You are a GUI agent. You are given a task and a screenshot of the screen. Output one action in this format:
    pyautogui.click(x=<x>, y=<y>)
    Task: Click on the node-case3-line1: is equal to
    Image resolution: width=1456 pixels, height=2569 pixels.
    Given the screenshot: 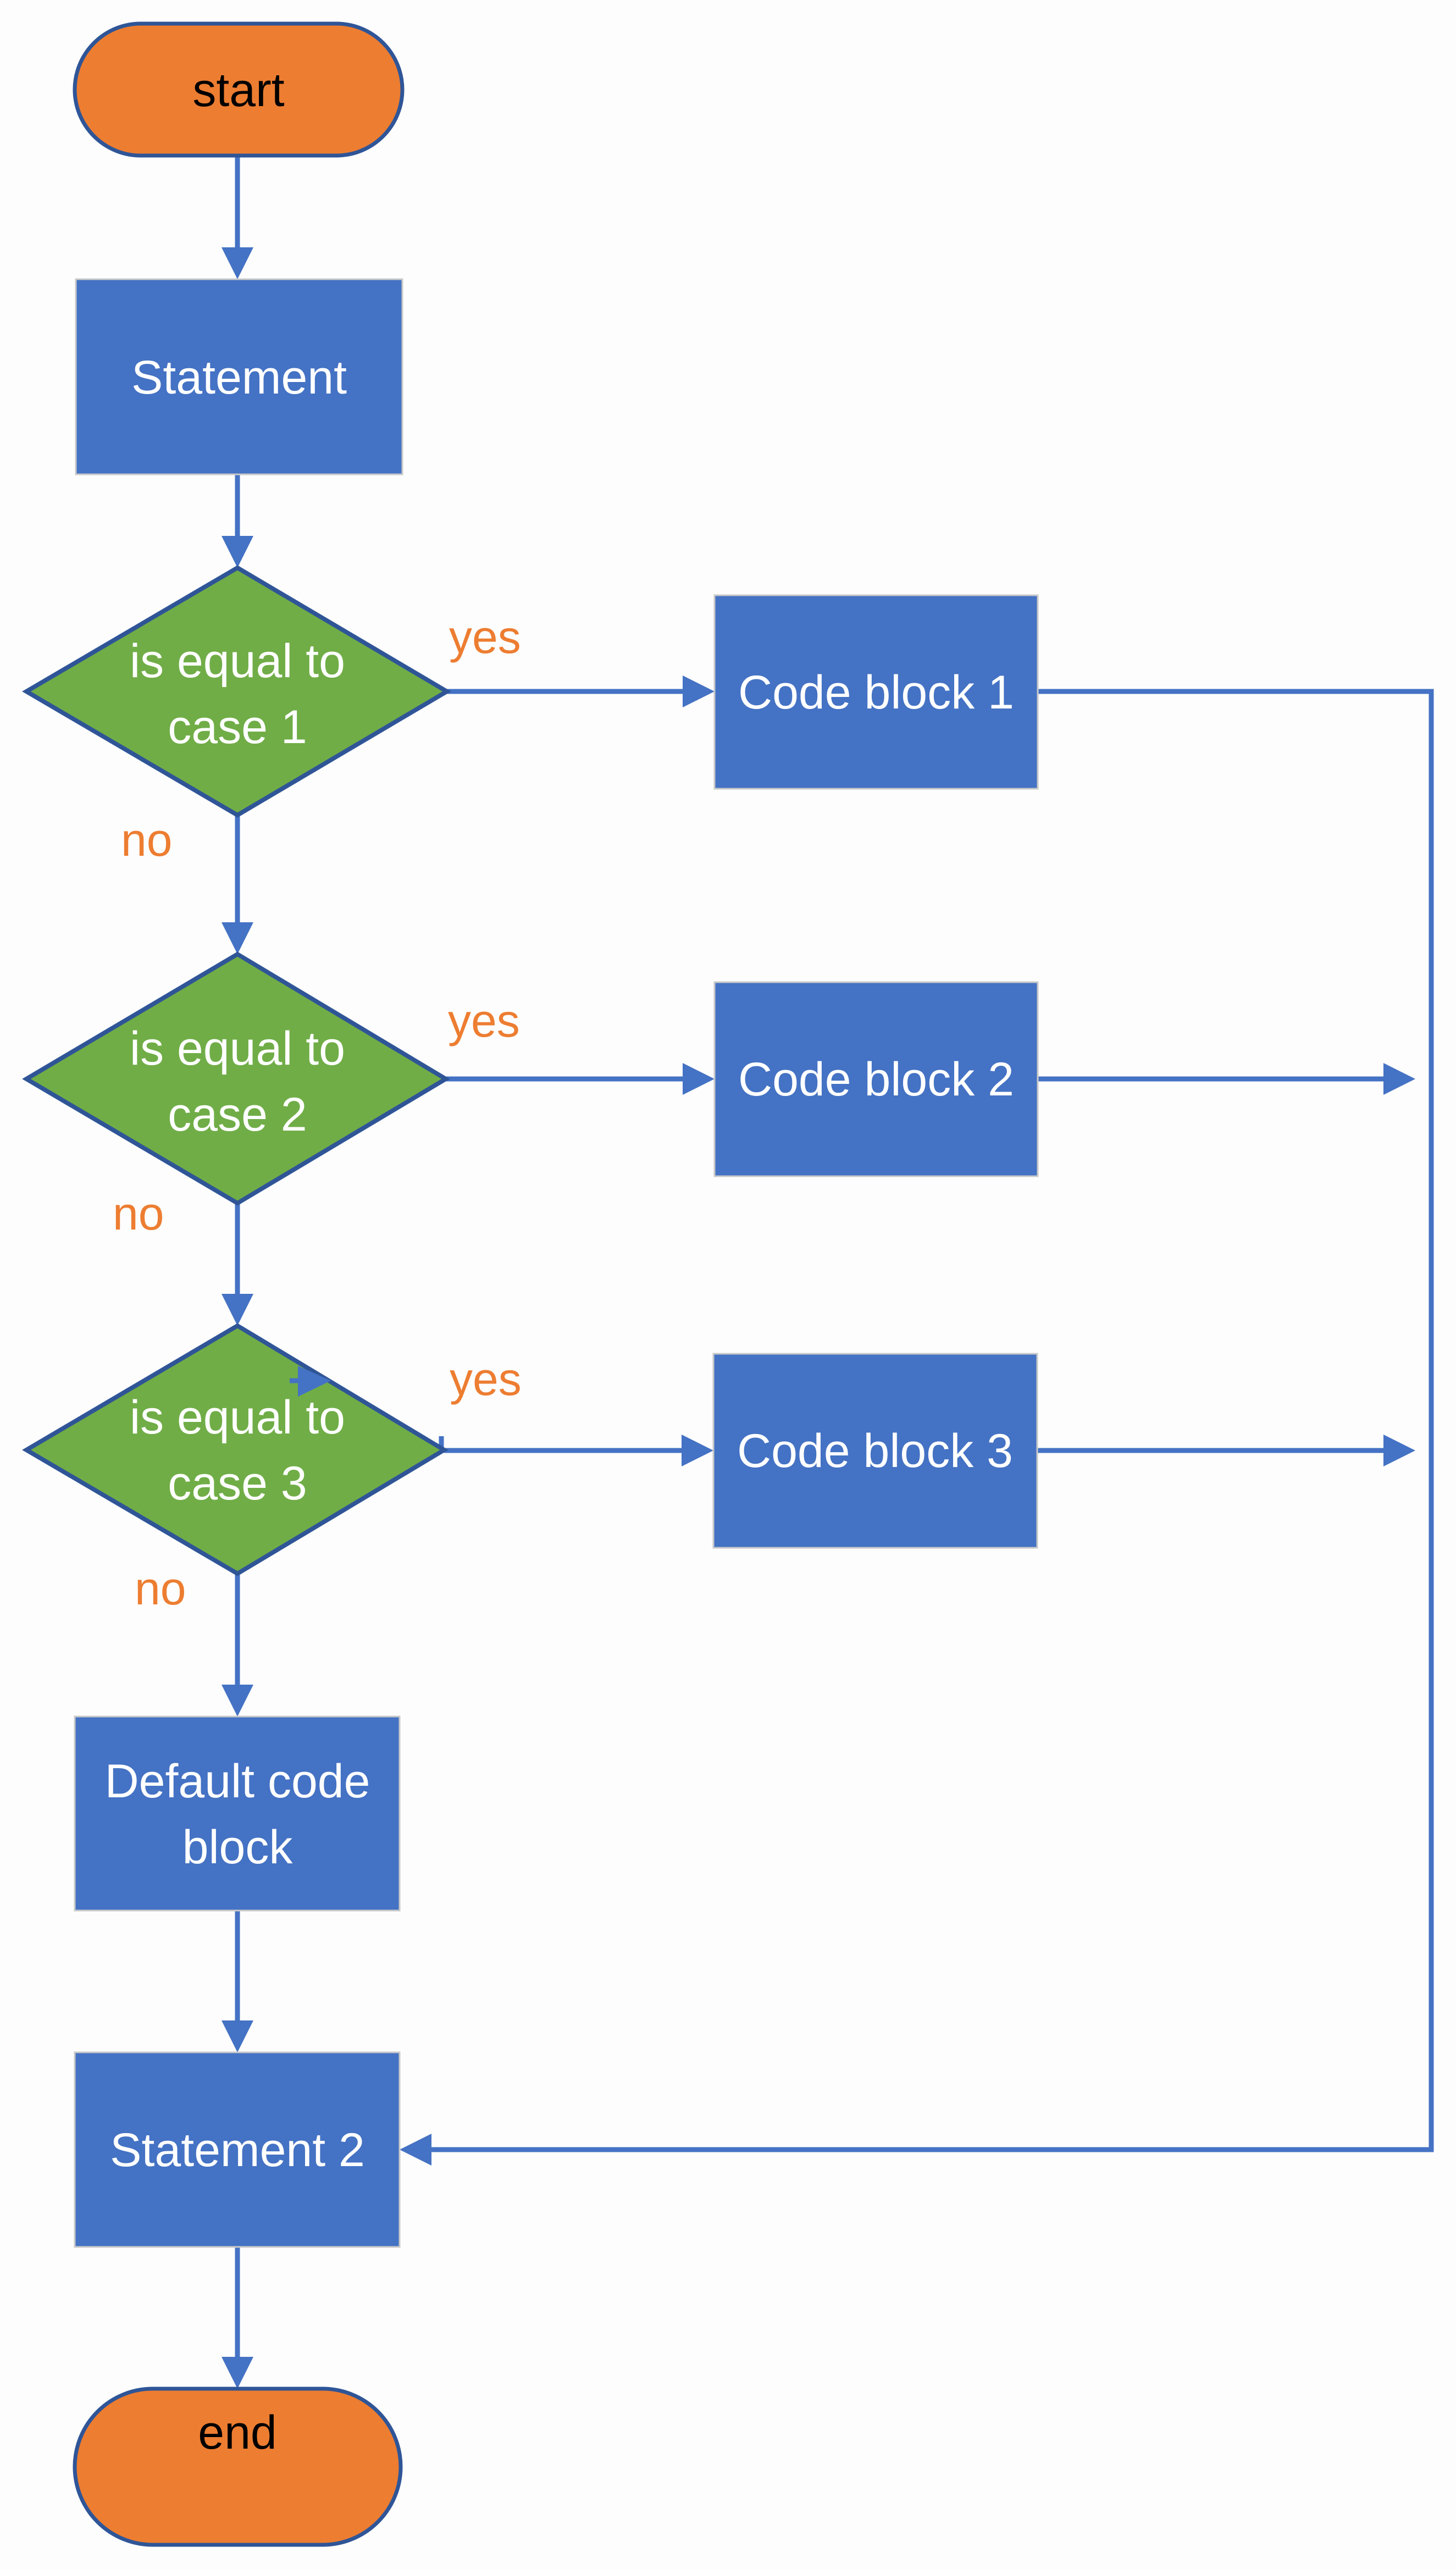 What is the action you would take?
    pyautogui.click(x=237, y=1417)
    